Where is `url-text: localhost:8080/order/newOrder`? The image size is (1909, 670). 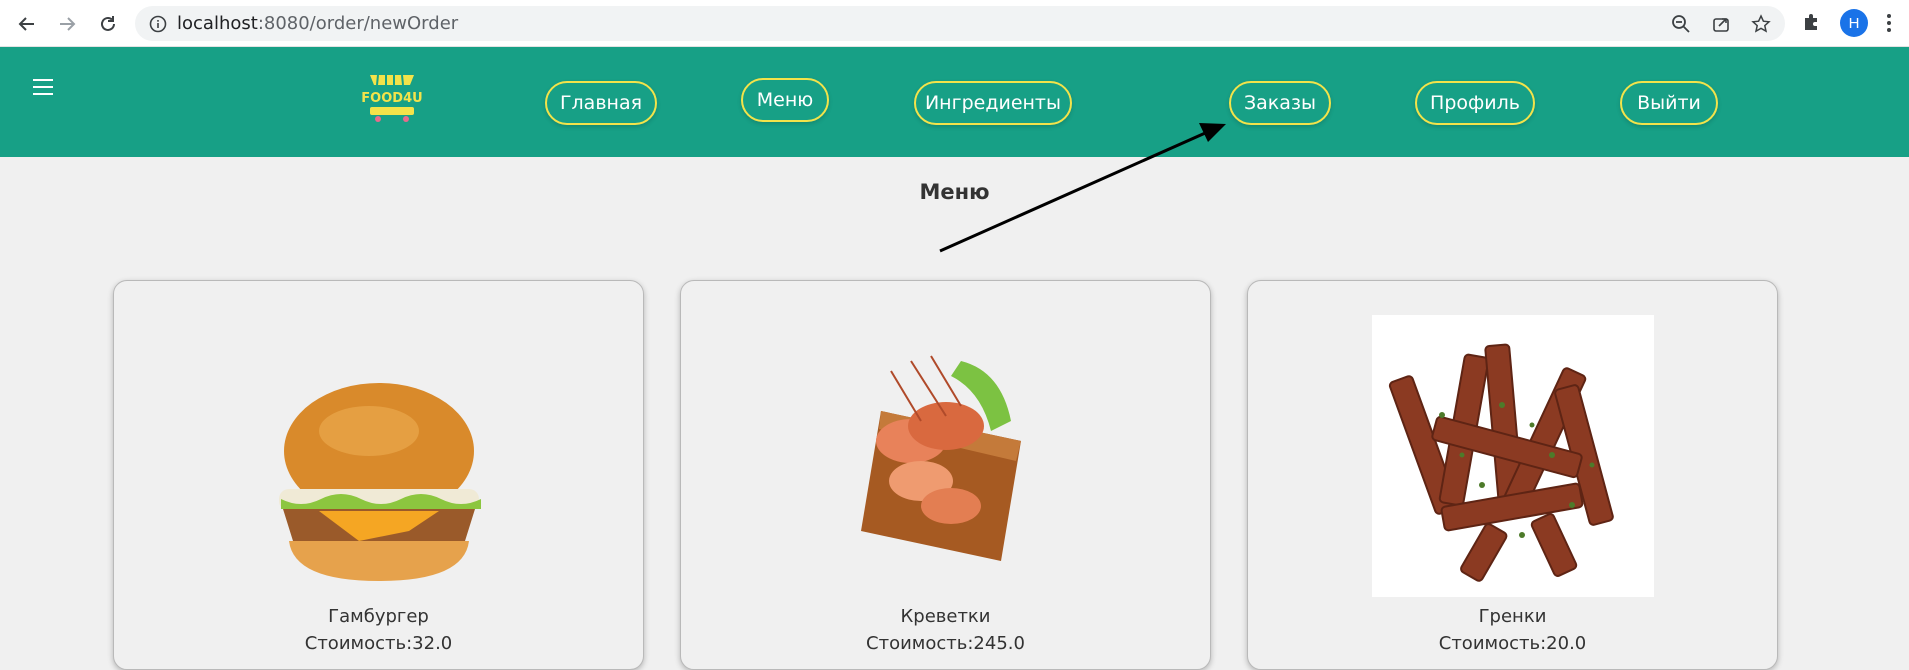
url-text: localhost:8080/order/newOrder is located at coordinates (317, 23).